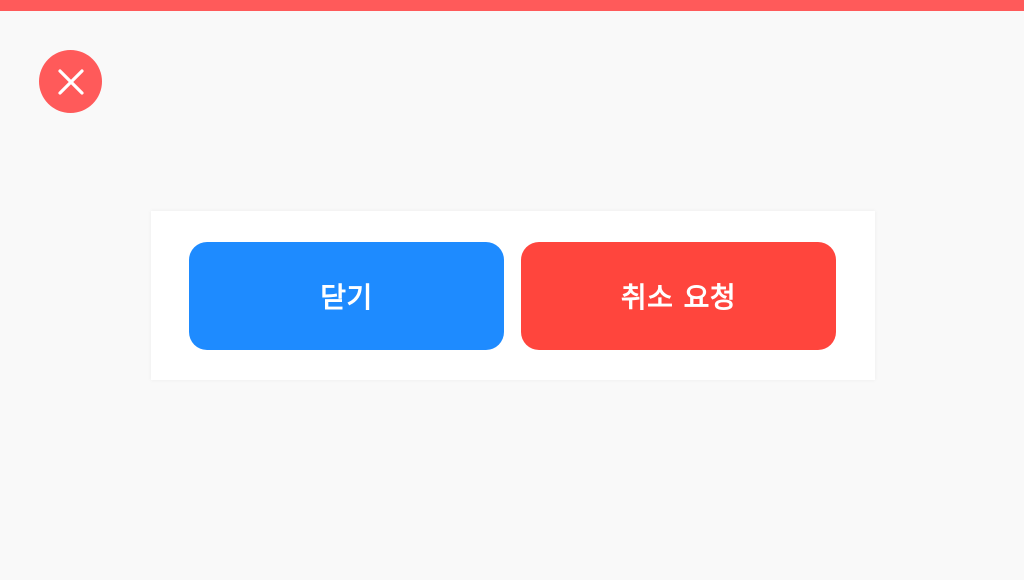 The height and width of the screenshot is (580, 1024). I want to click on x-mark, so click(70, 81).